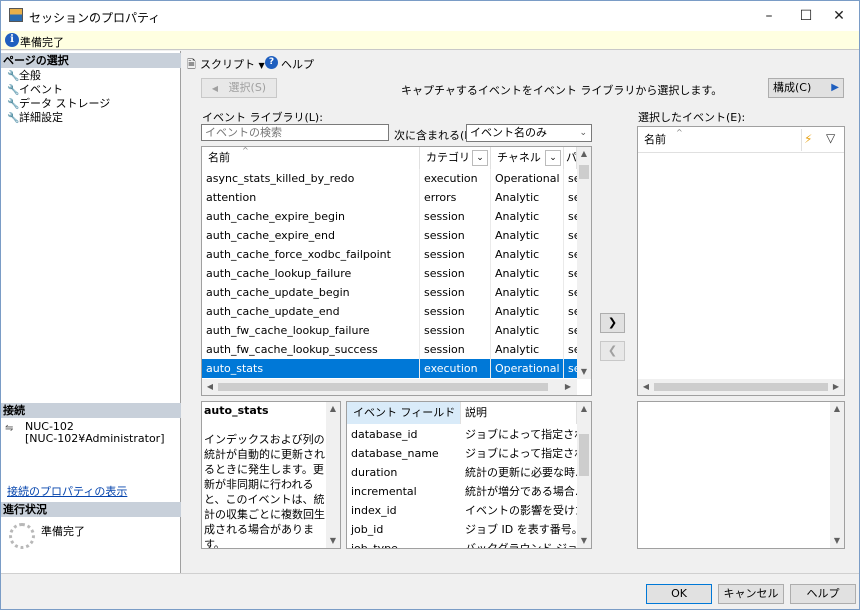  Describe the element at coordinates (838, 16) in the screenshot. I see `close-button: ✕` at that location.